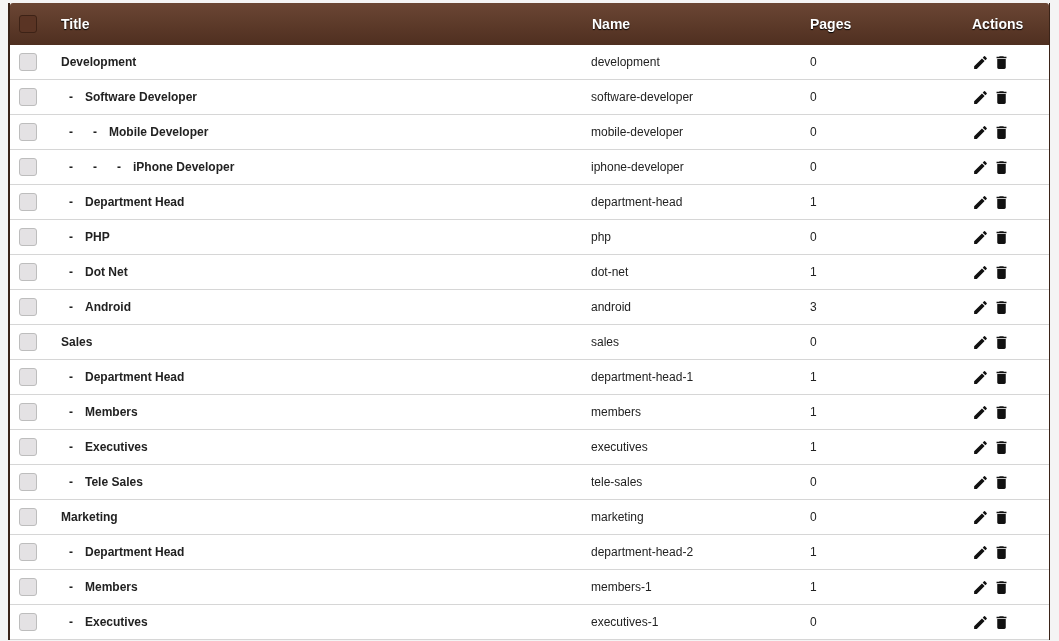 The height and width of the screenshot is (641, 1059). Describe the element at coordinates (601, 237) in the screenshot. I see `table-cell-text: php` at that location.